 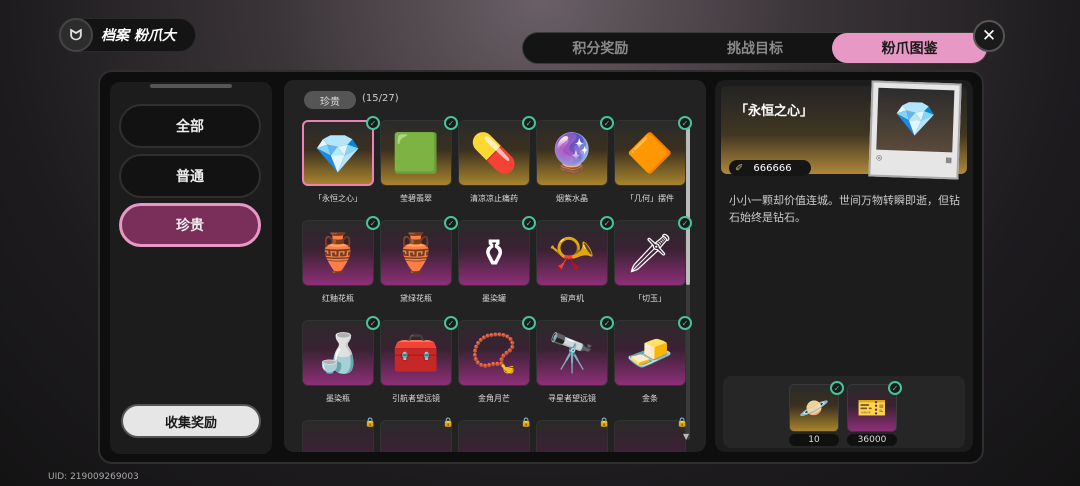 I want to click on item-card: 🔭, so click(x=572, y=353).